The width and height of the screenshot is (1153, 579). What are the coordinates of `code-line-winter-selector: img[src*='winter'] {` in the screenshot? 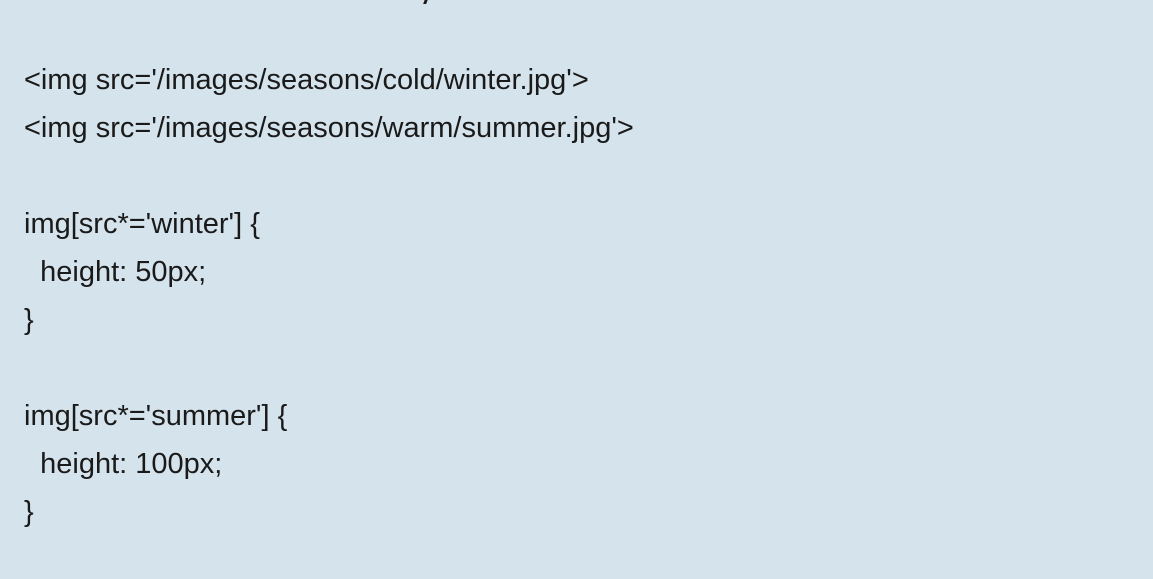 It's located at (142, 224).